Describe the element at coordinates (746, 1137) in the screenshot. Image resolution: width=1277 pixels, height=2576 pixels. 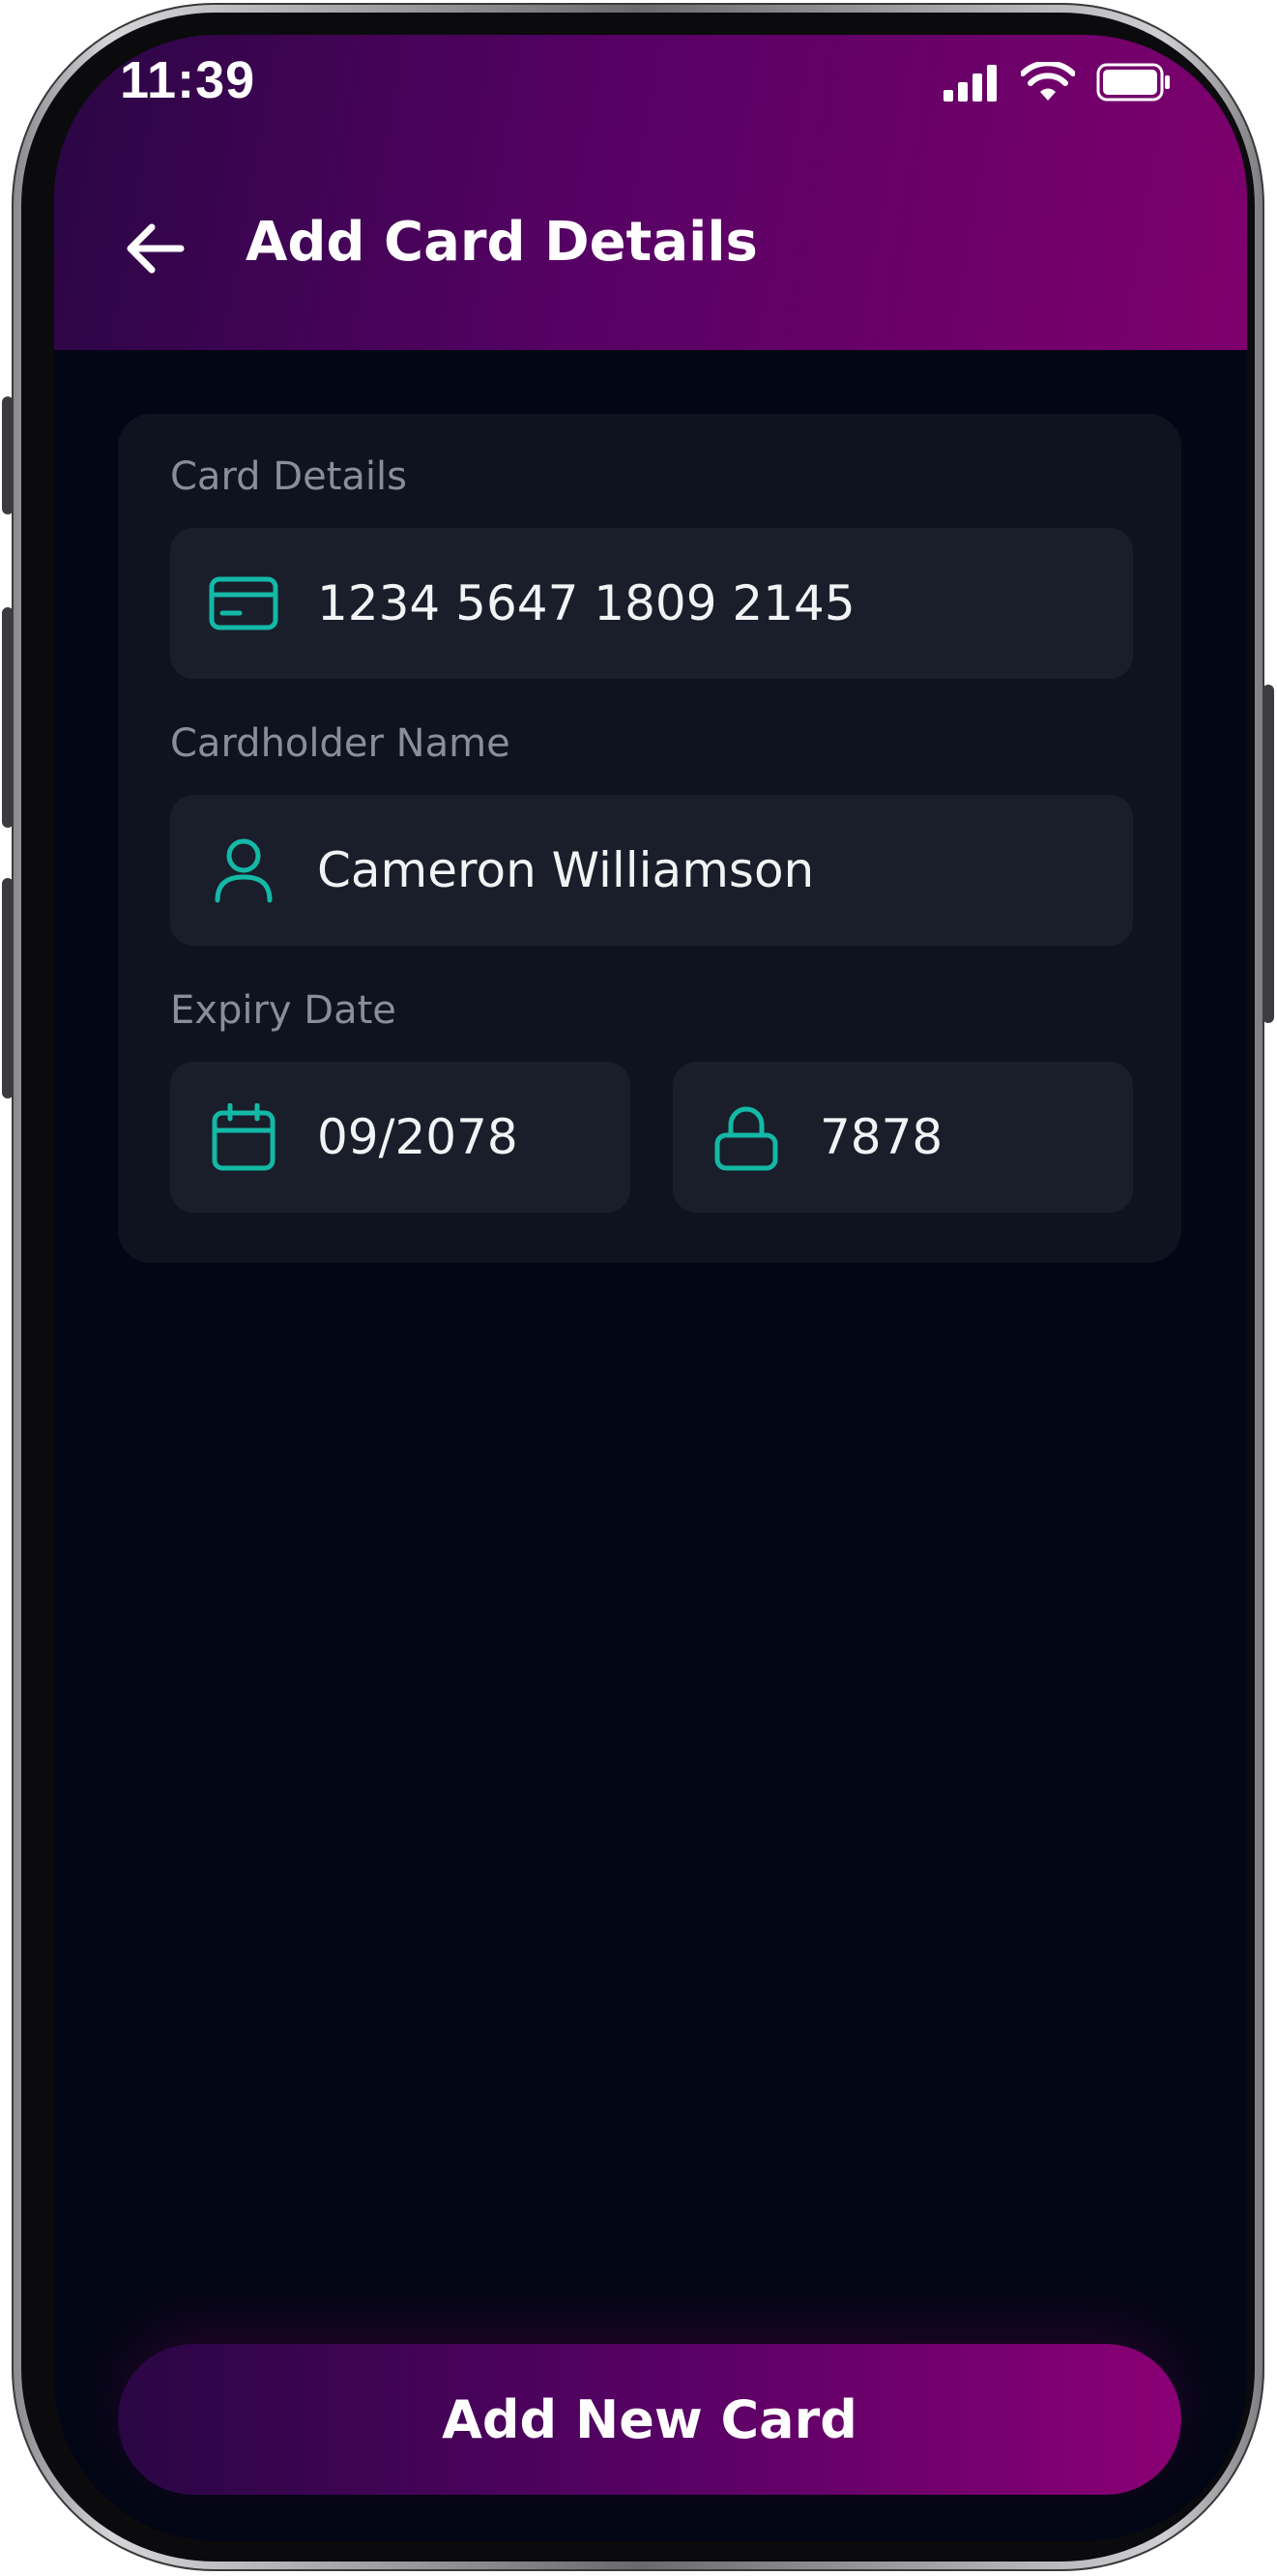
I see `lock-icon` at that location.